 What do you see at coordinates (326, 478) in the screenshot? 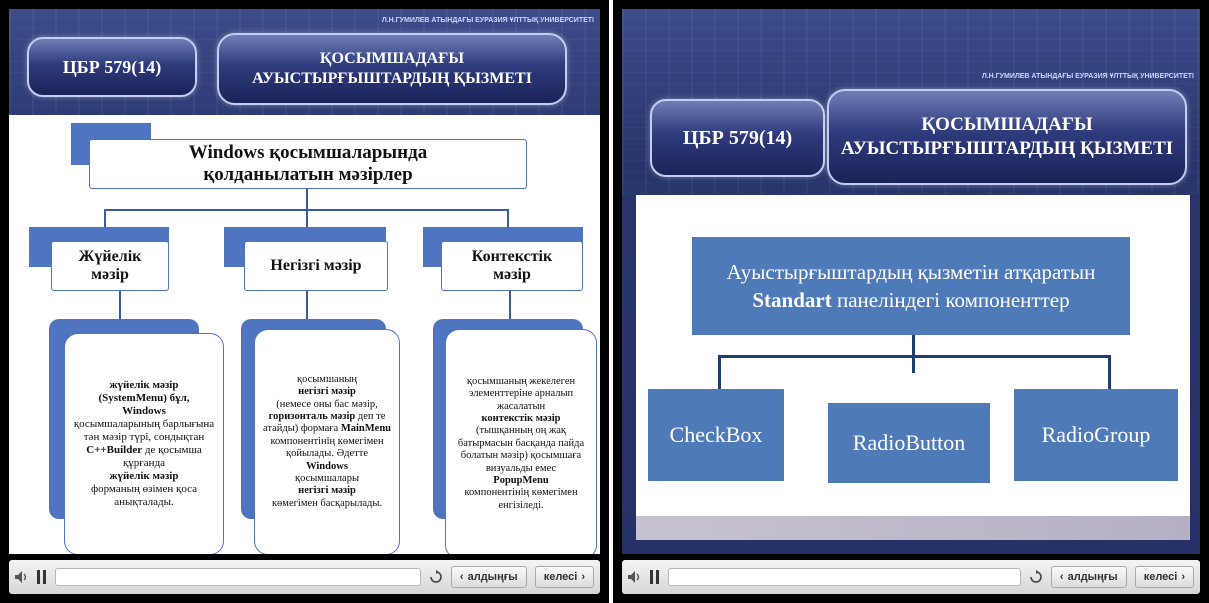
I see `desc-text: қосымшалары` at bounding box center [326, 478].